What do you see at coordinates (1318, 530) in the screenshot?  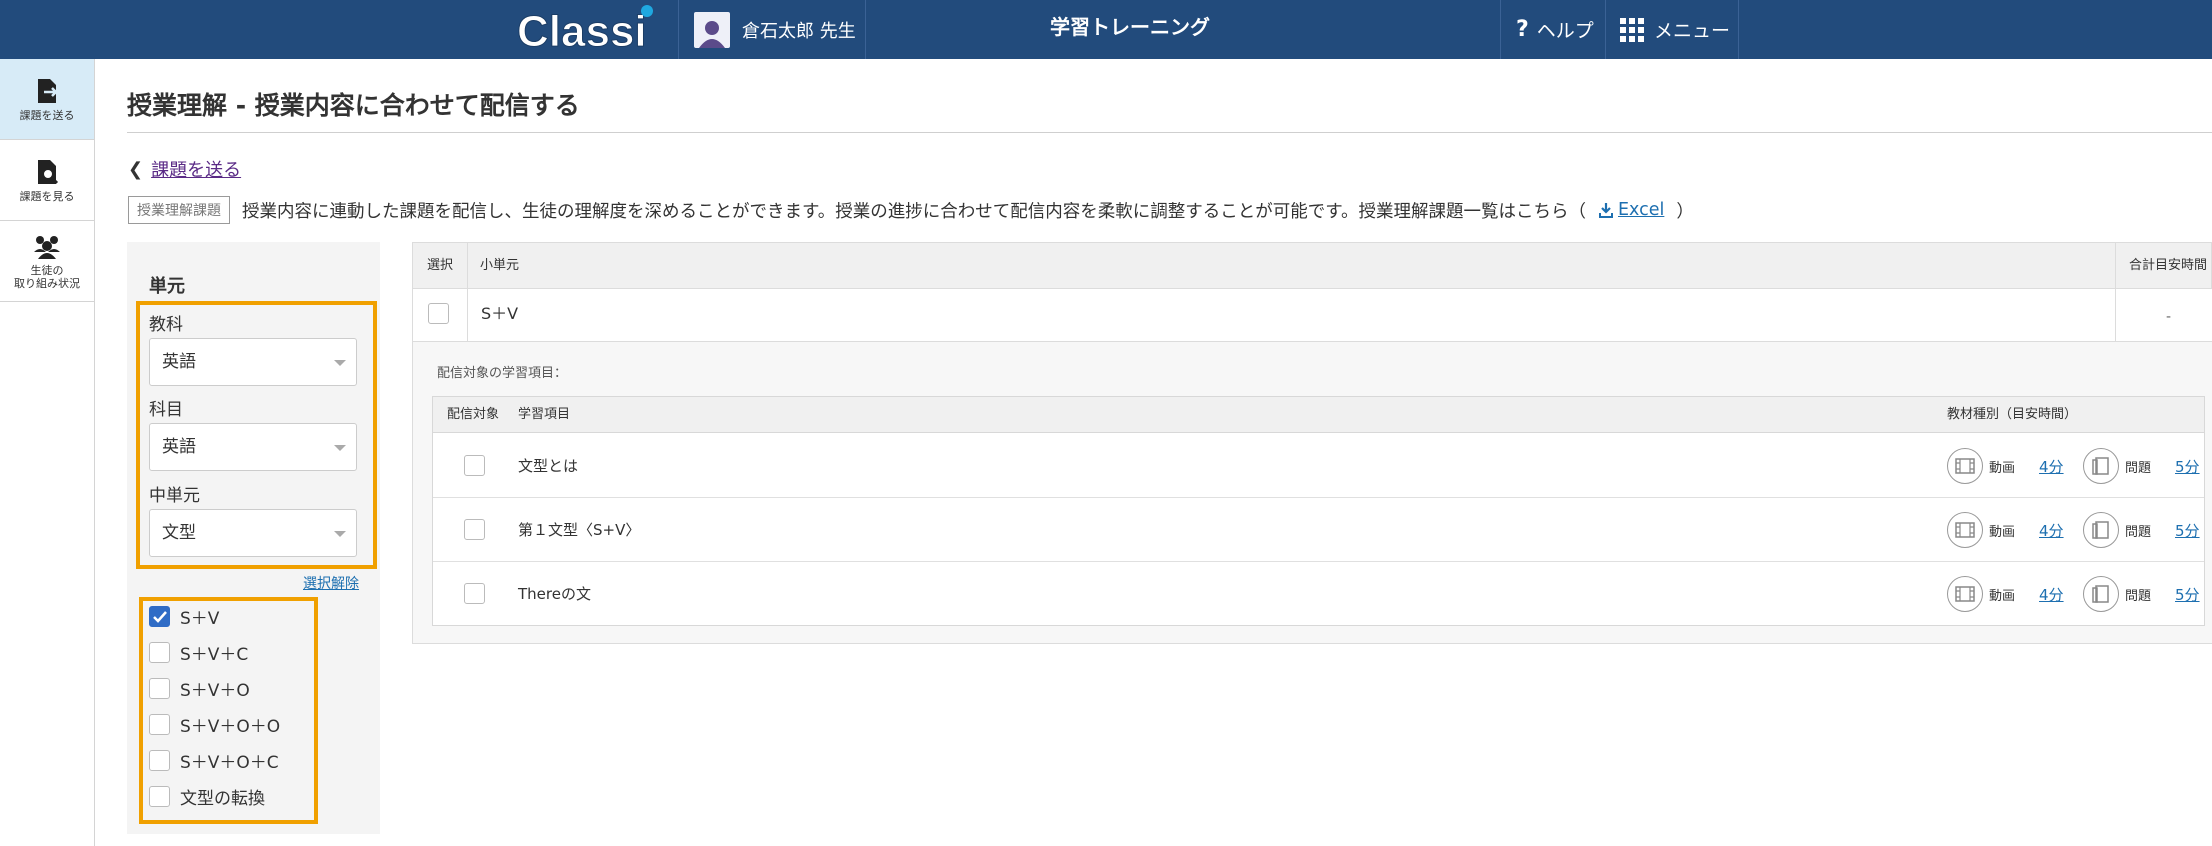 I see `learning-item-row: 第１文型〈S+V〉 動画 4分 問題 5分` at bounding box center [1318, 530].